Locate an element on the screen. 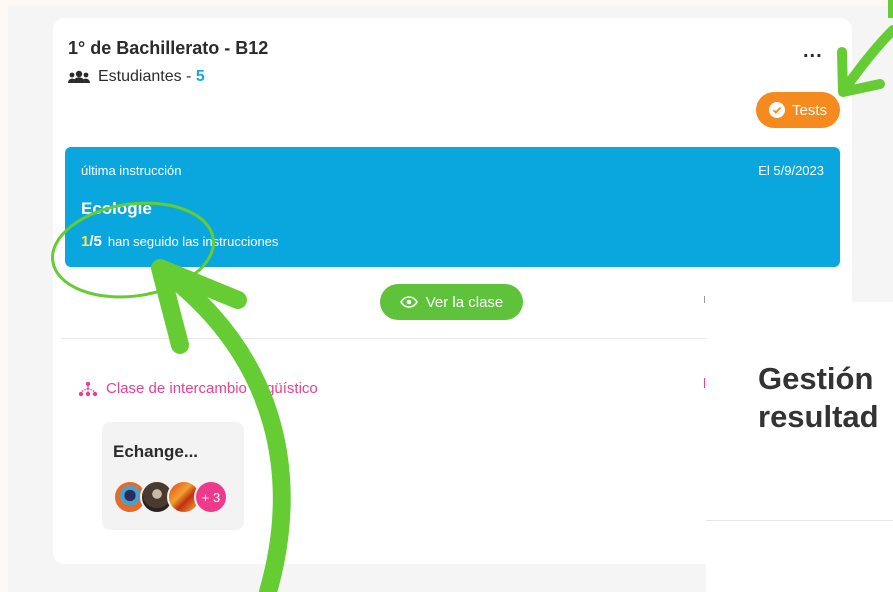 This screenshot has height=592, width=893. tests-button: Tests is located at coordinates (798, 110).